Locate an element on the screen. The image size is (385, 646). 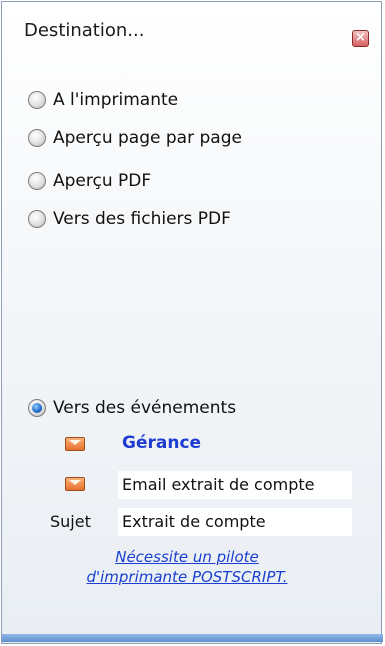
option-pdf-preview: Aperçu PDF is located at coordinates (89, 181).